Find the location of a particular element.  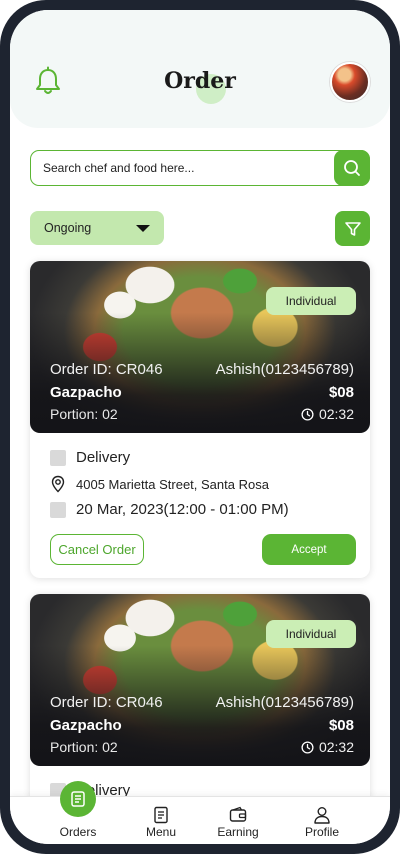

nav-label-profile: Profile is located at coordinates (321, 832).